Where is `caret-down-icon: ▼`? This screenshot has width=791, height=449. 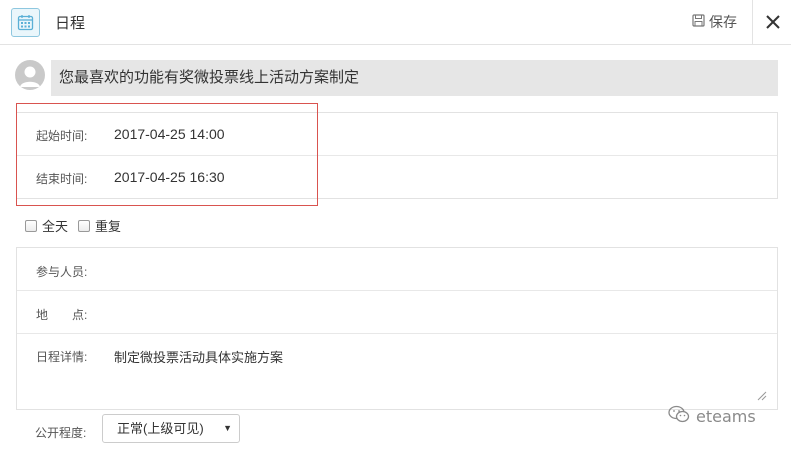 caret-down-icon: ▼ is located at coordinates (227, 428).